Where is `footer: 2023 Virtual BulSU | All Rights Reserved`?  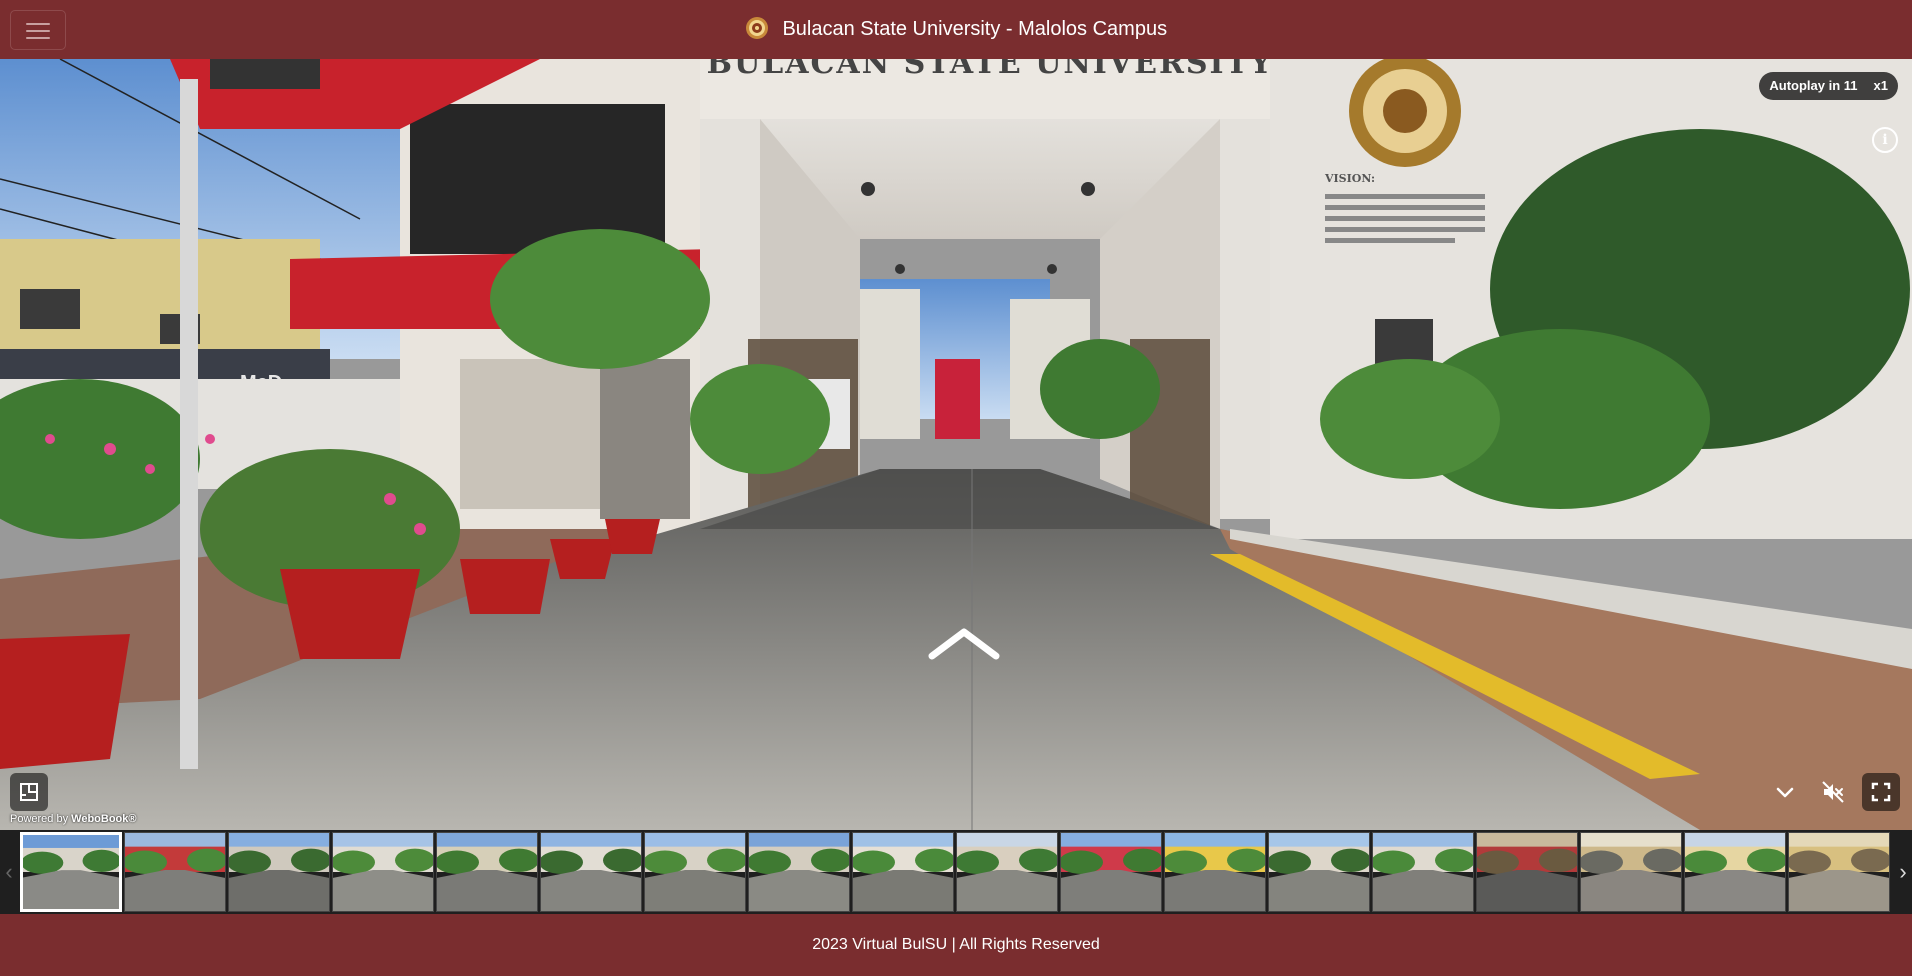 footer: 2023 Virtual BulSU | All Rights Reserved is located at coordinates (956, 940).